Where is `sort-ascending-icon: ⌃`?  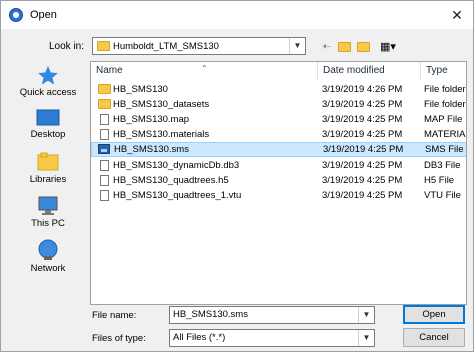 sort-ascending-icon: ⌃ is located at coordinates (204, 68).